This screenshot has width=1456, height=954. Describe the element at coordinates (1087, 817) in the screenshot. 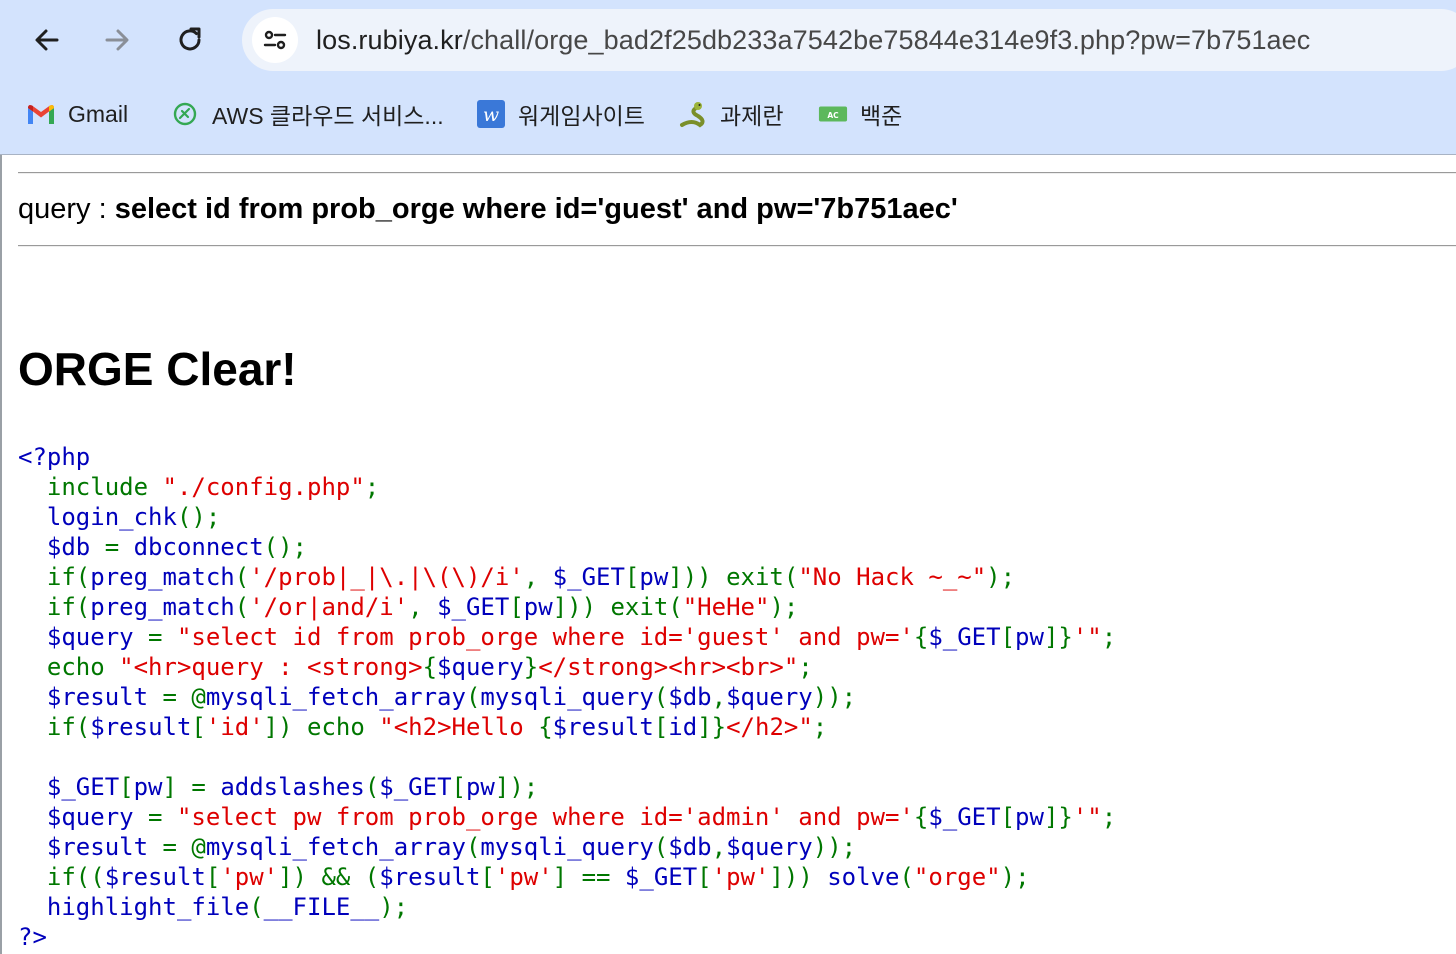

I see `code-token: '"` at that location.